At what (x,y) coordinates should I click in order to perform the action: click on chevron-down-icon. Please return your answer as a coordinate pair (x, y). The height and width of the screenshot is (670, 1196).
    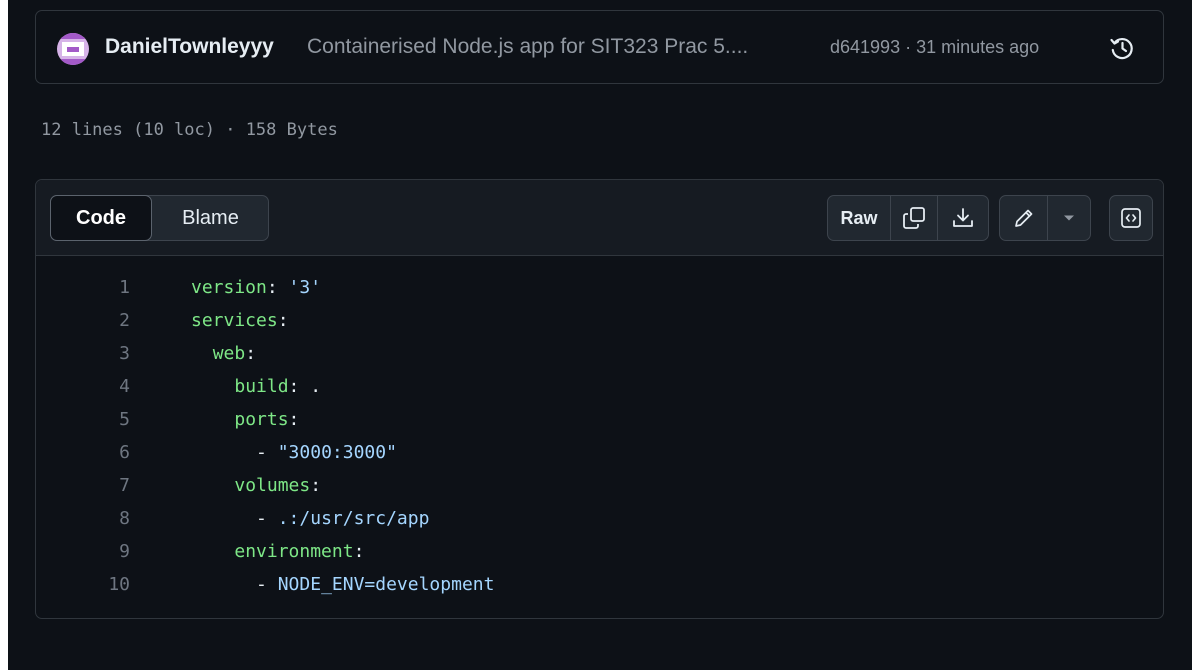
    Looking at the image, I should click on (1069, 218).